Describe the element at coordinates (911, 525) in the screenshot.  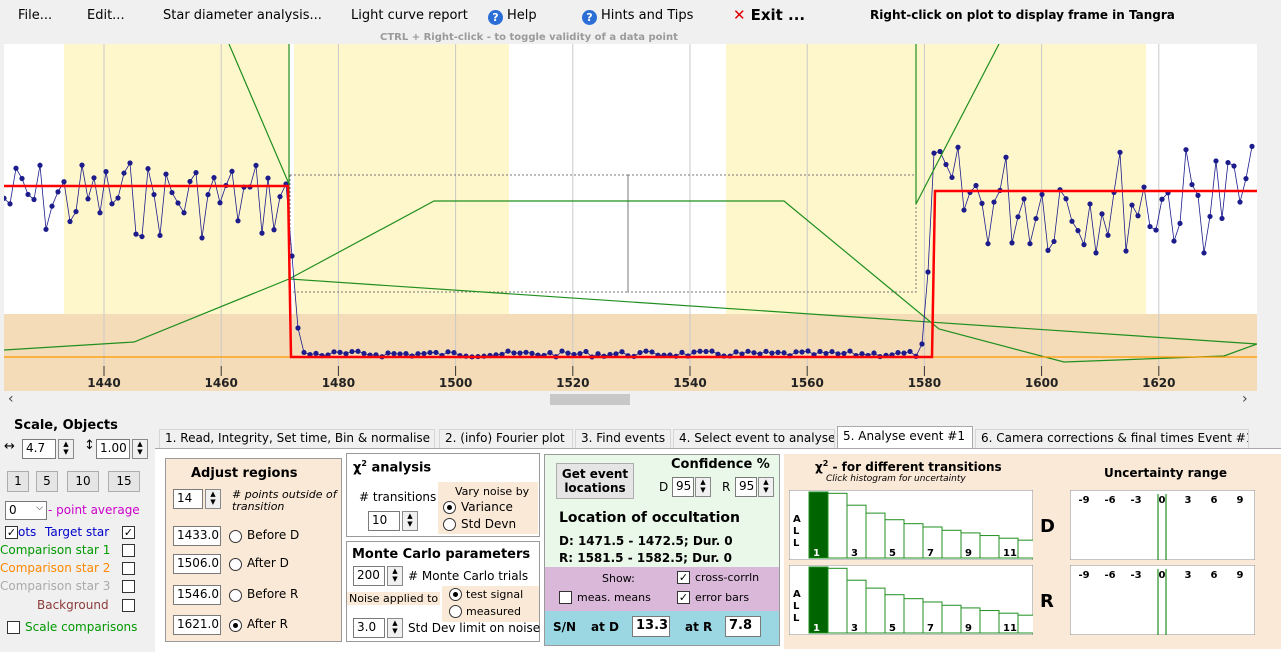
I see `chi-histogram-d: ALL1 3 5 7 9 11` at that location.